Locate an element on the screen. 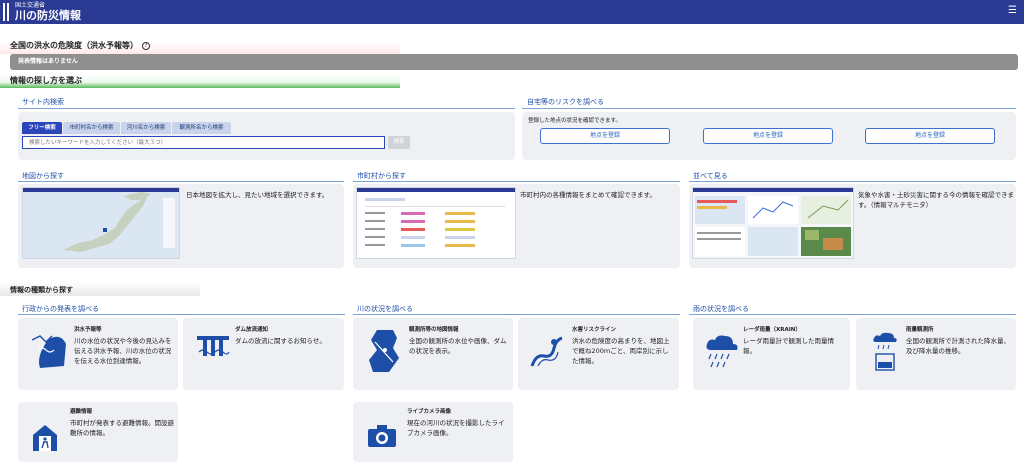  site-title: 川の防災情報 is located at coordinates (48, 15).